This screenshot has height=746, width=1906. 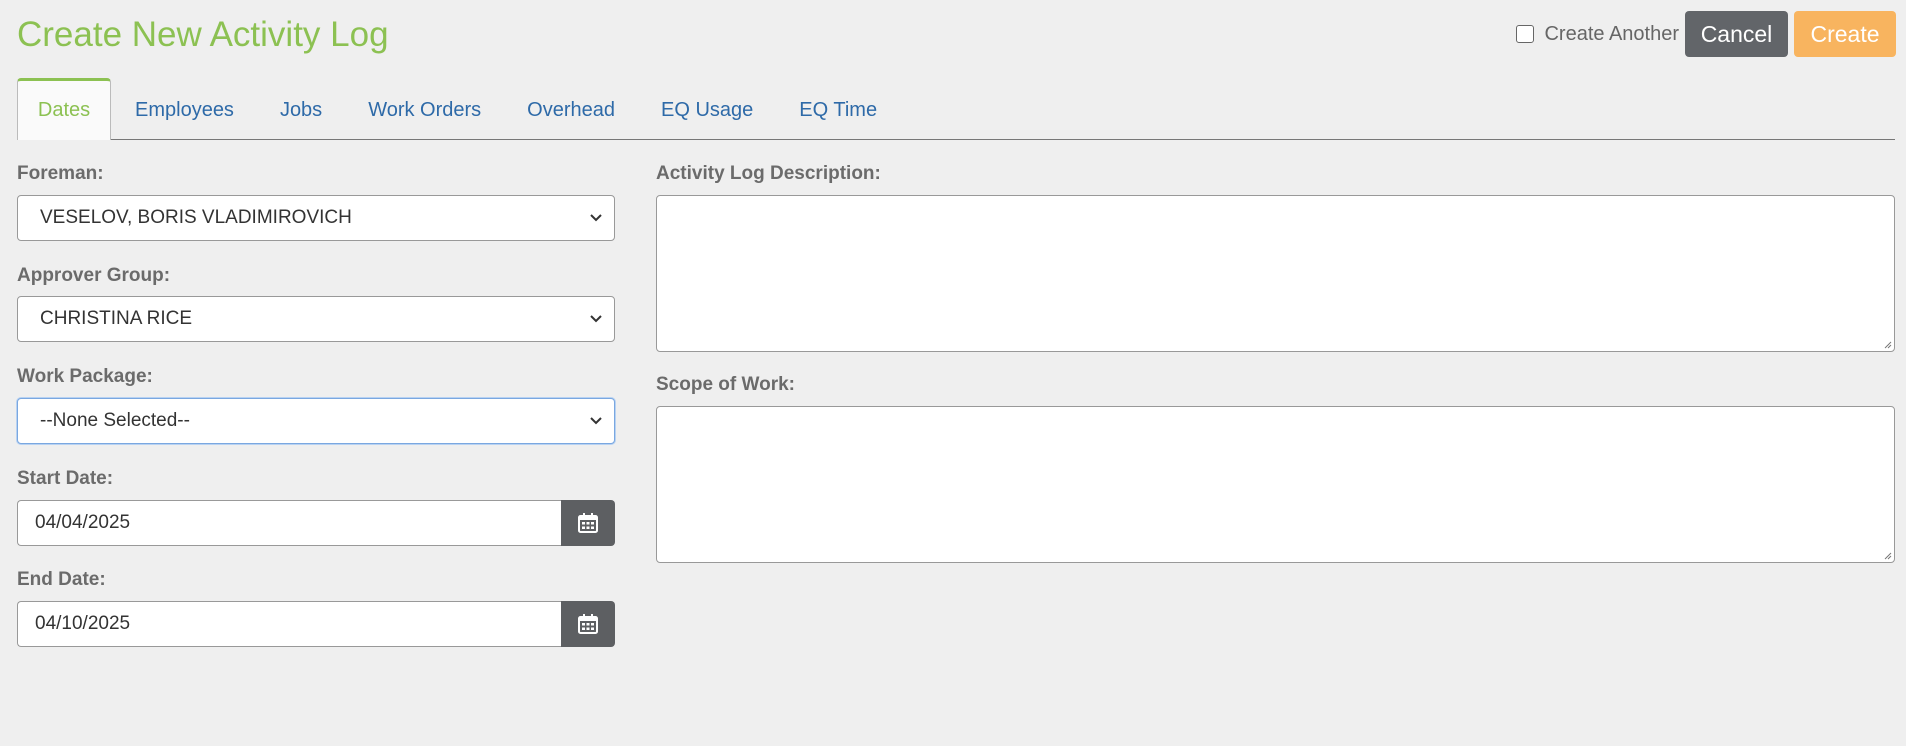 I want to click on create-another-toggle: Create Another, so click(x=1597, y=34).